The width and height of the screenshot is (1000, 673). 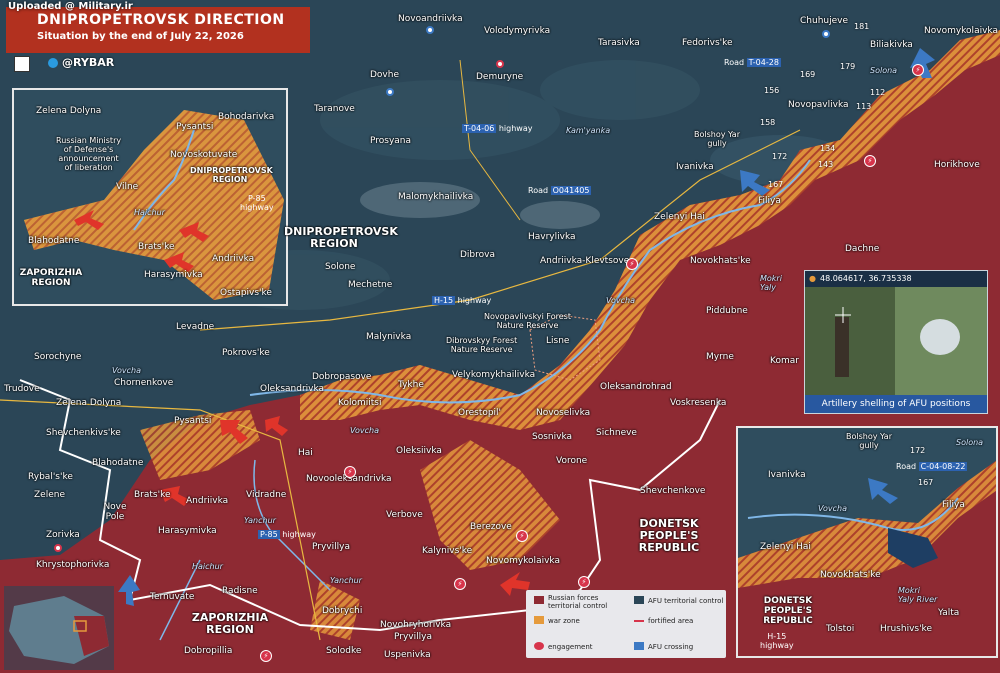 I want to click on place-dachne: Dachne, so click(x=862, y=249).